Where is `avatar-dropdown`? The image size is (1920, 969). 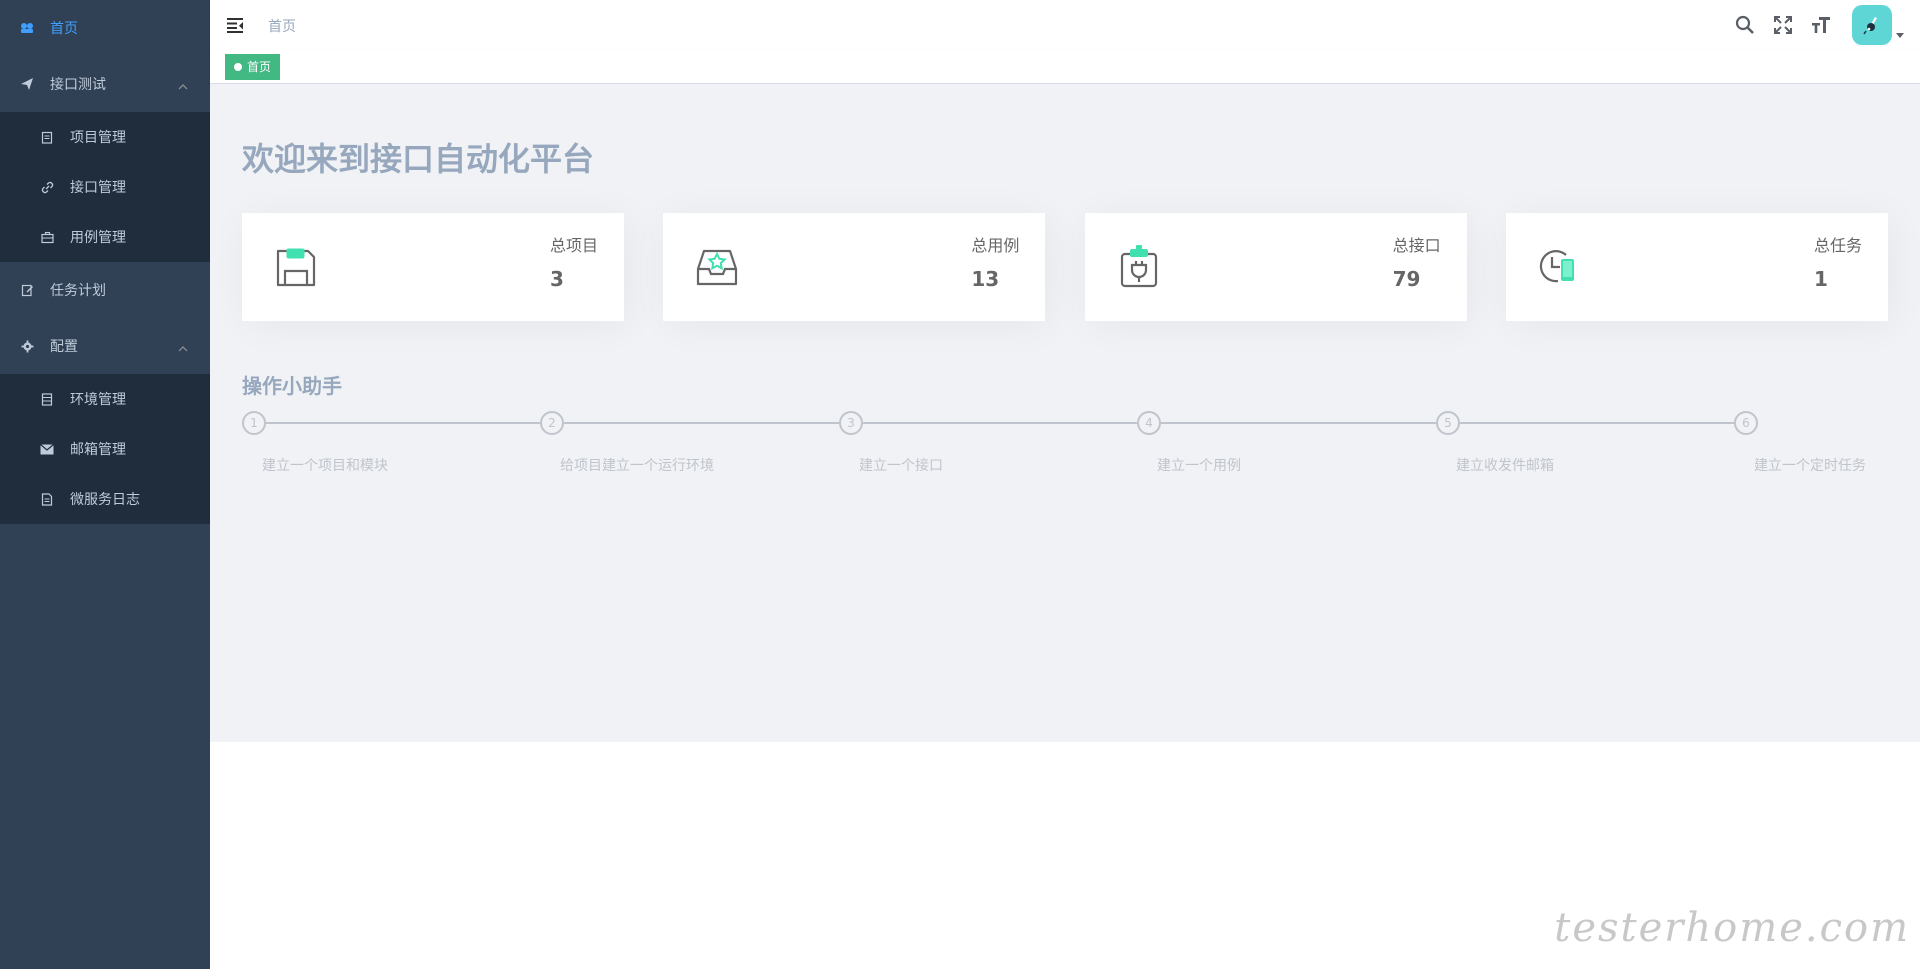 avatar-dropdown is located at coordinates (1878, 25).